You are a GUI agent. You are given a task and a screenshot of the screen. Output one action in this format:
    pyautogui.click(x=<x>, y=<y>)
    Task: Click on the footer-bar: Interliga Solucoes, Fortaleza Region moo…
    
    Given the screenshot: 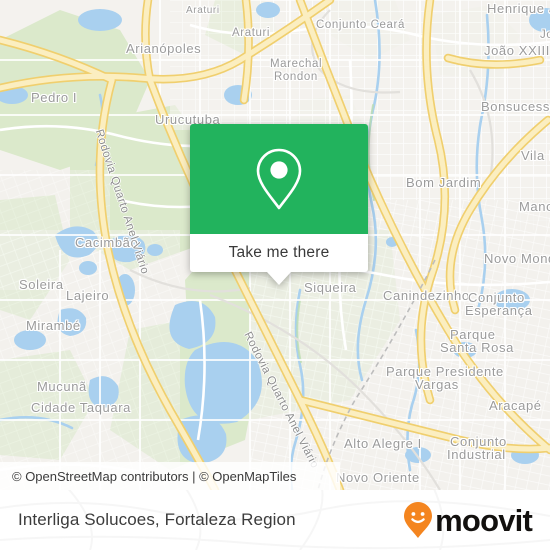 What is the action you would take?
    pyautogui.click(x=275, y=520)
    